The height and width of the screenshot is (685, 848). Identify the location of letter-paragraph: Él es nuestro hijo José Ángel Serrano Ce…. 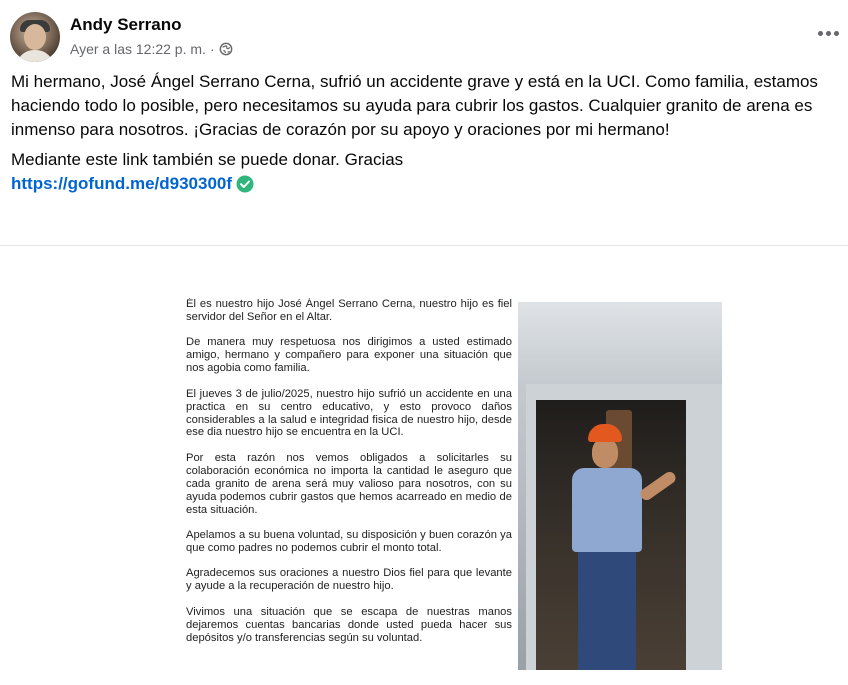
(349, 310).